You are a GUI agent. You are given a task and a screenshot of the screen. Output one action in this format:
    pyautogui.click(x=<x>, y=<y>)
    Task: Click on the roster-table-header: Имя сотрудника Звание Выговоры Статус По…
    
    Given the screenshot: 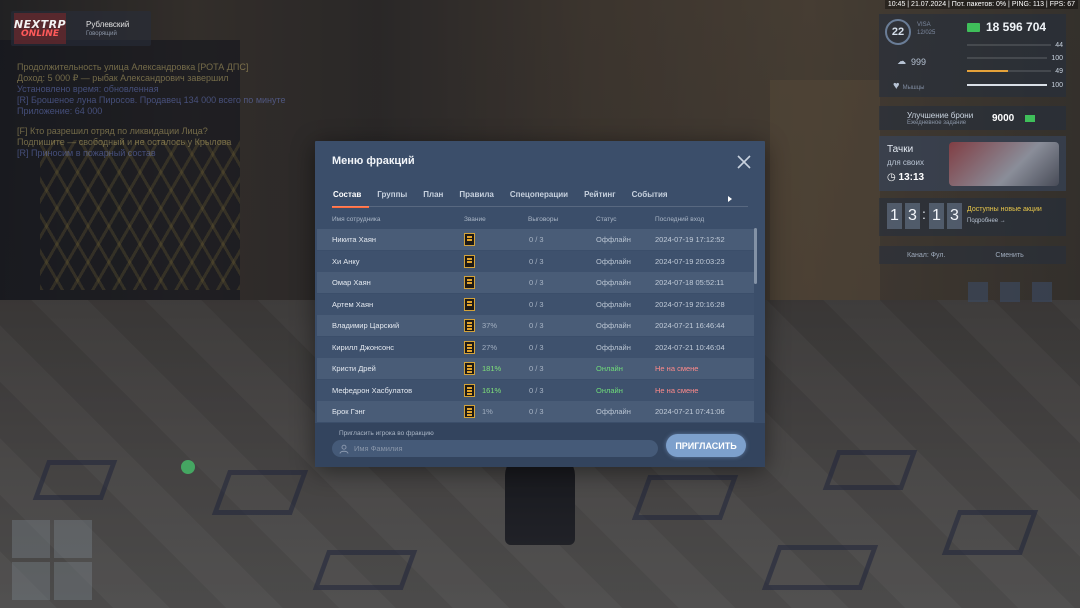 What is the action you would take?
    pyautogui.click(x=542, y=222)
    